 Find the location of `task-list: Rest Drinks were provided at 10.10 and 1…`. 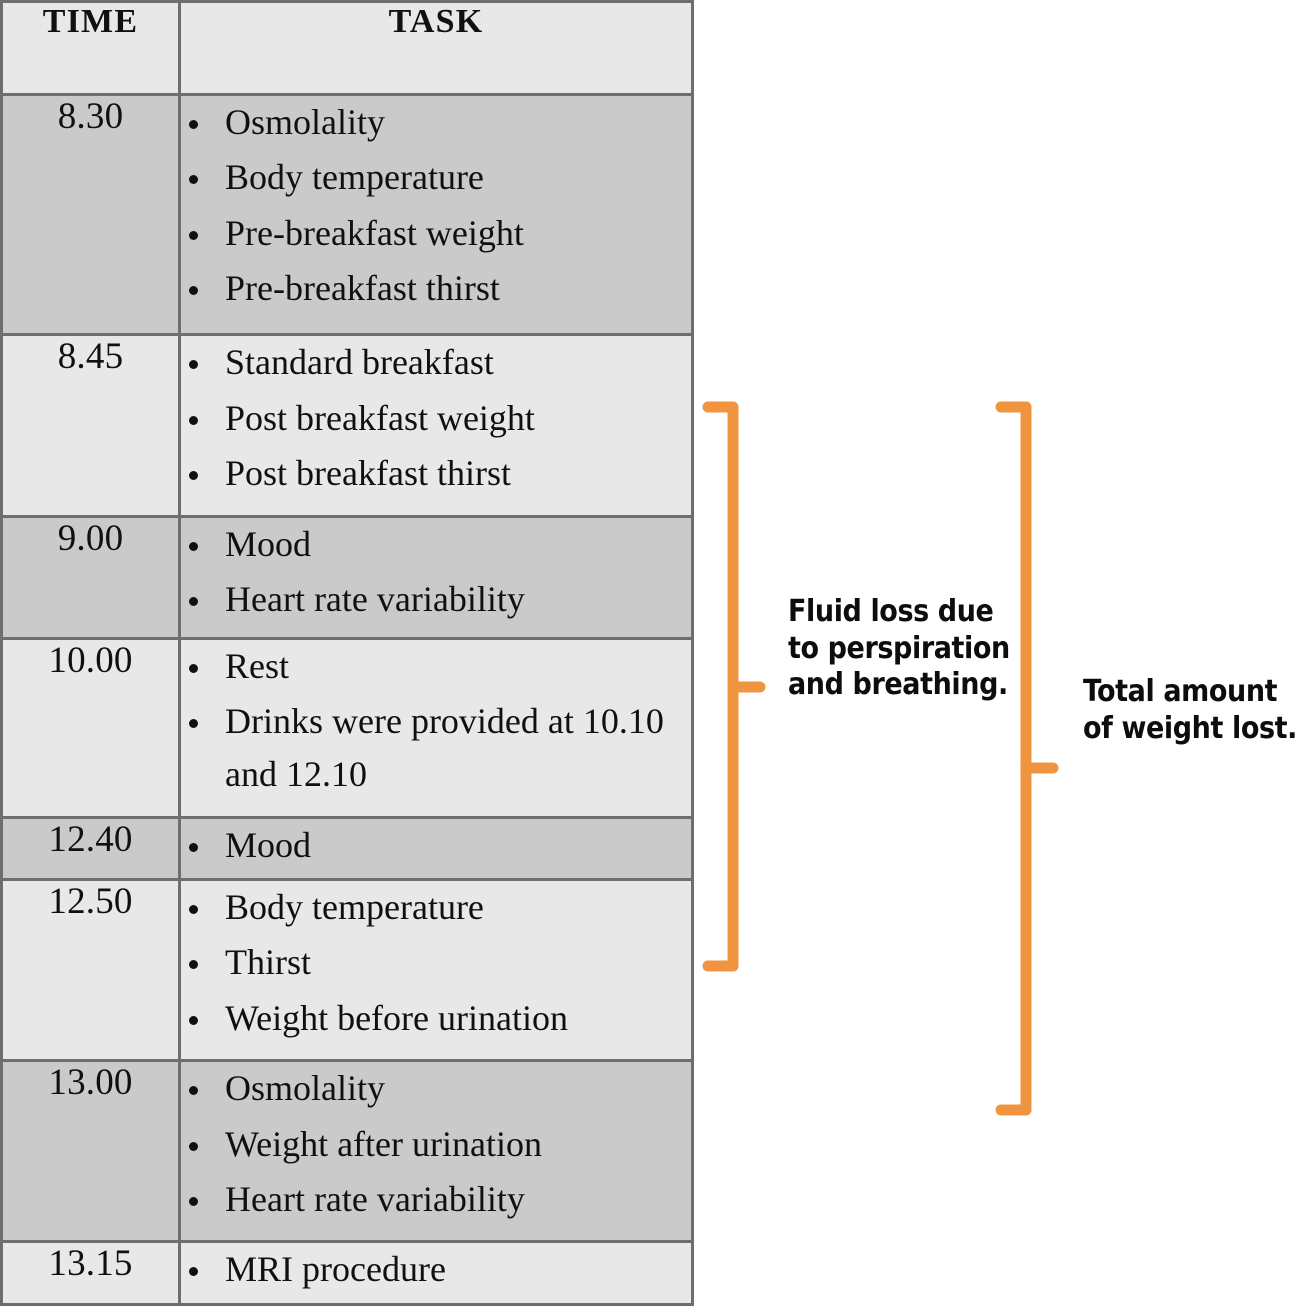

task-list: Rest Drinks were provided at 10.10 and 1… is located at coordinates (436, 721).